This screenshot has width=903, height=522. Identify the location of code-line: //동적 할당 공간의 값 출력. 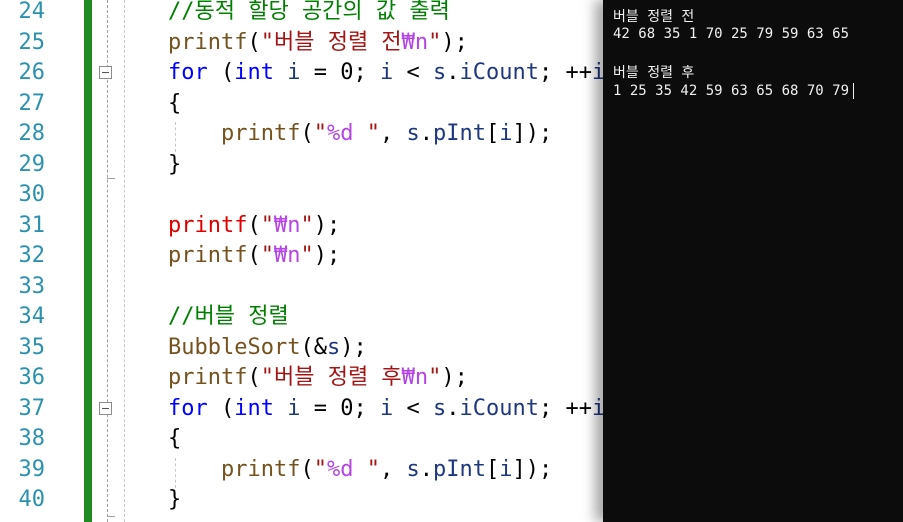
(309, 14).